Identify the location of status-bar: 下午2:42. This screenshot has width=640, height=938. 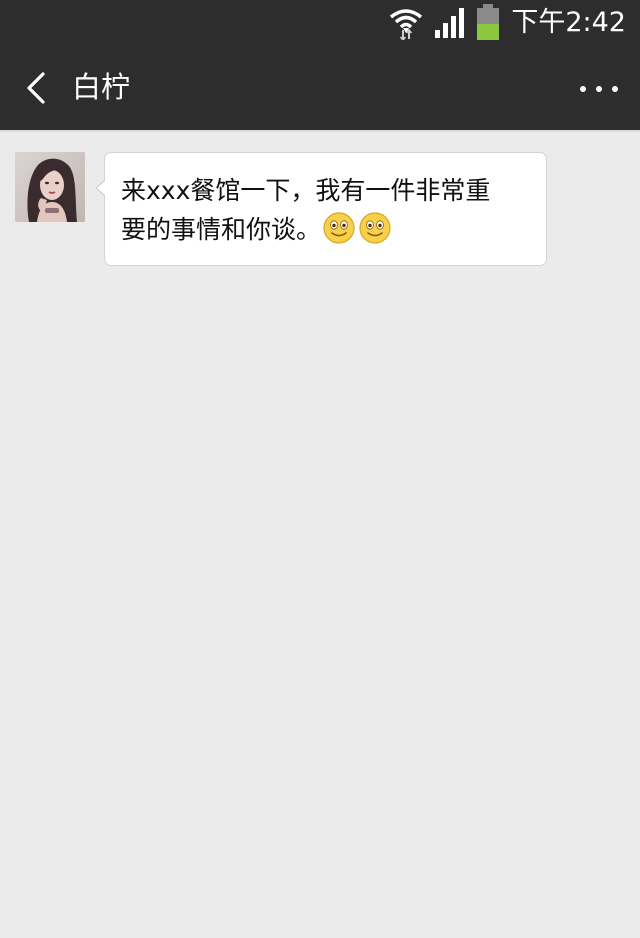
(320, 23).